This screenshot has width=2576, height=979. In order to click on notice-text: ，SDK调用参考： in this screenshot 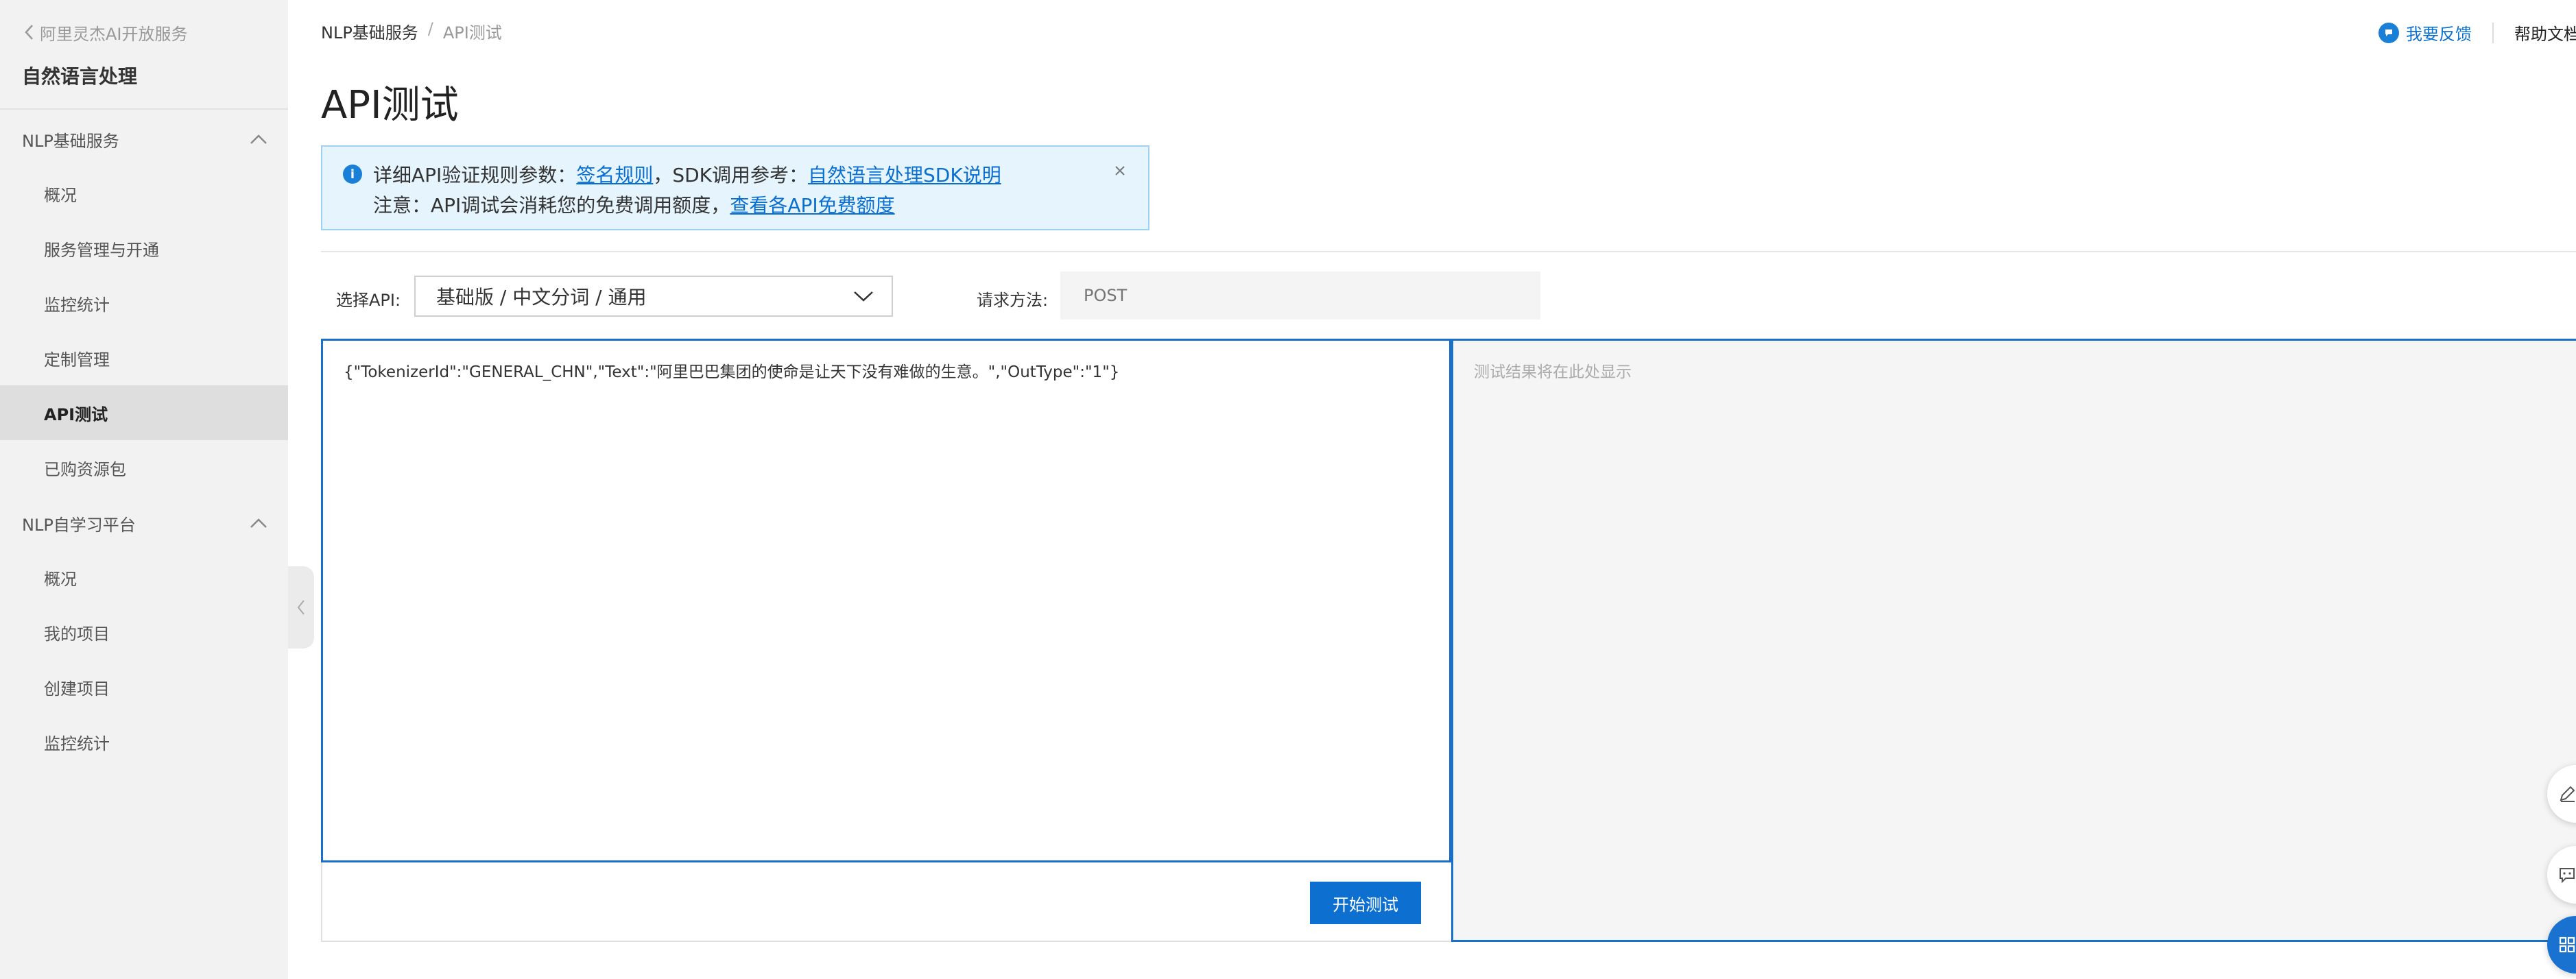, I will do `click(731, 175)`.